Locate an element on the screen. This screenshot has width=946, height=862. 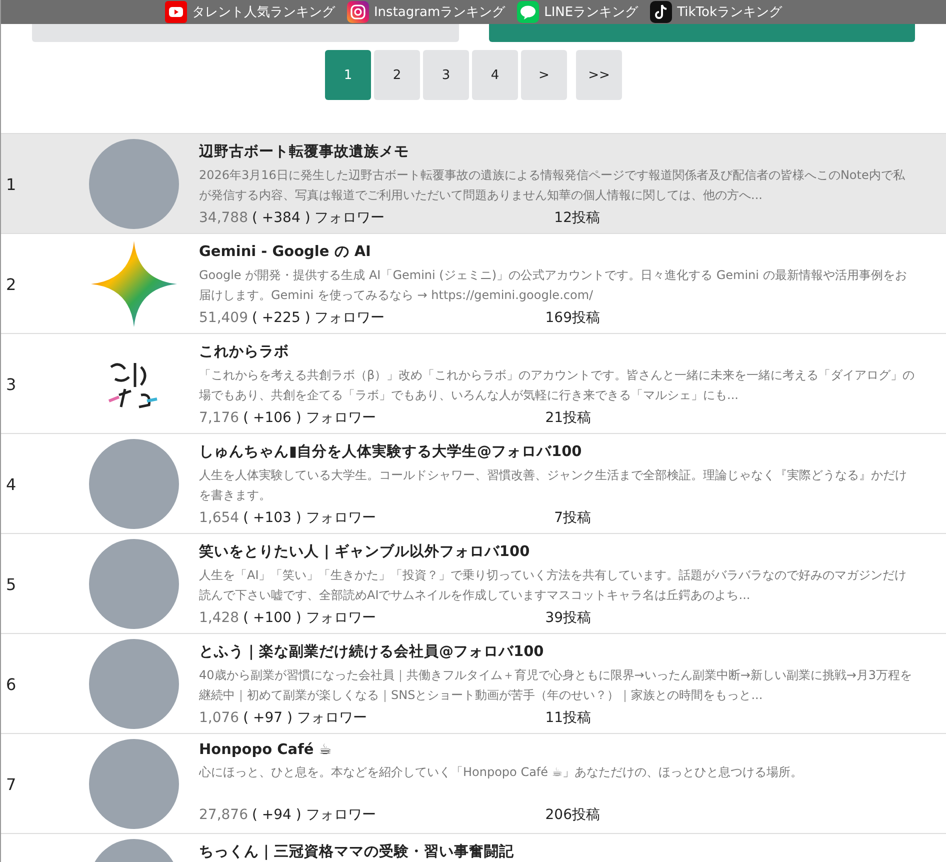
follower-count: 1,428 is located at coordinates (219, 618).